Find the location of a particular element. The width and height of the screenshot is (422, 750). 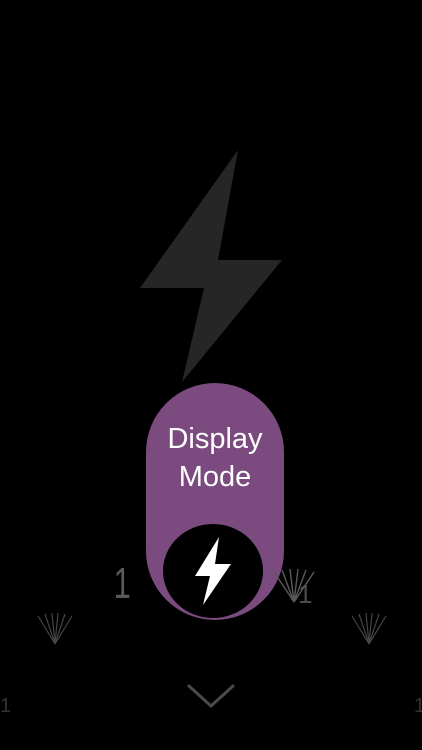

mode-option-left: 1 is located at coordinates (122, 584).